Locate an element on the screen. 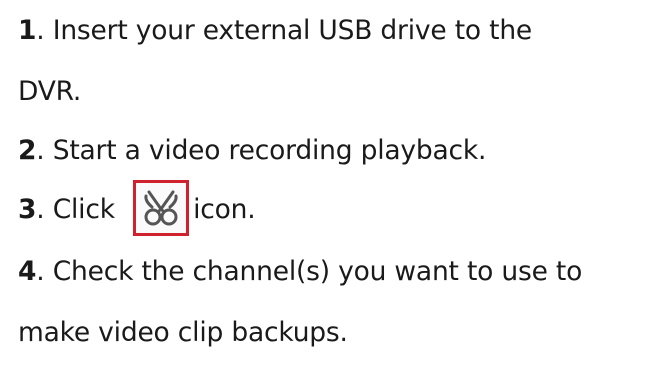 The width and height of the screenshot is (655, 368). step-1-text: . Insert your external USB drive to the is located at coordinates (284, 30).